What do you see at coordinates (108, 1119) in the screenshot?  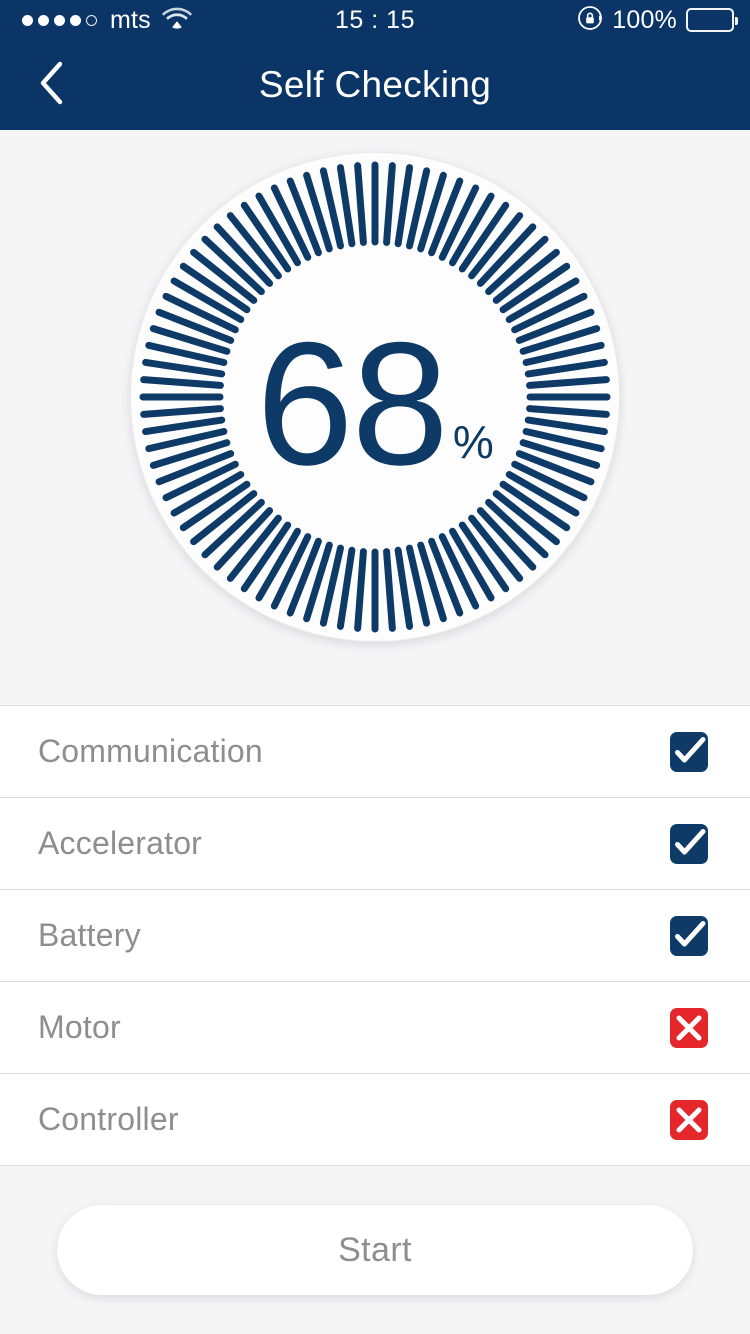 I see `check-row-label: Controller` at bounding box center [108, 1119].